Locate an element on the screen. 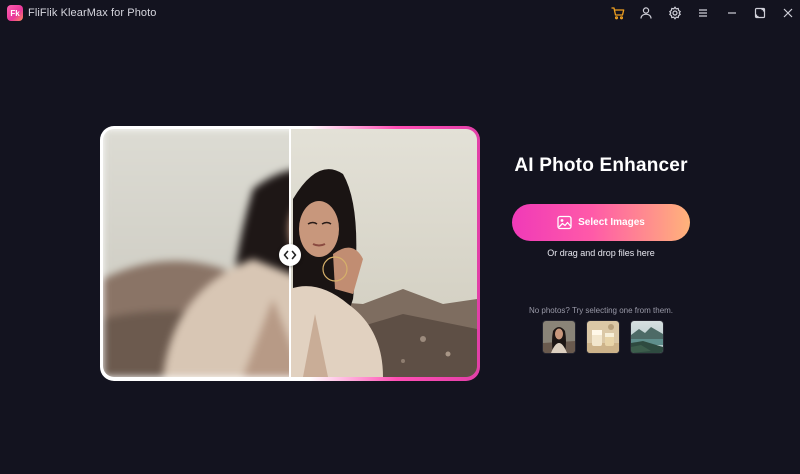 The height and width of the screenshot is (474, 800). minimize-icon is located at coordinates (732, 13).